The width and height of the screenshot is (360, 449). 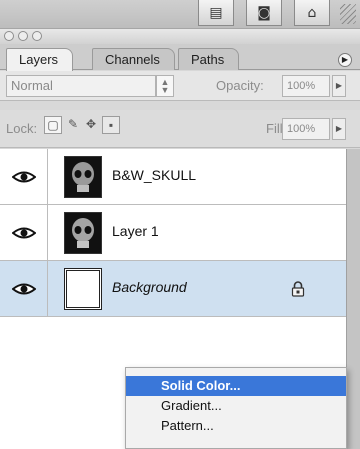 I want to click on delete-layer-button: ⌂, so click(x=312, y=13).